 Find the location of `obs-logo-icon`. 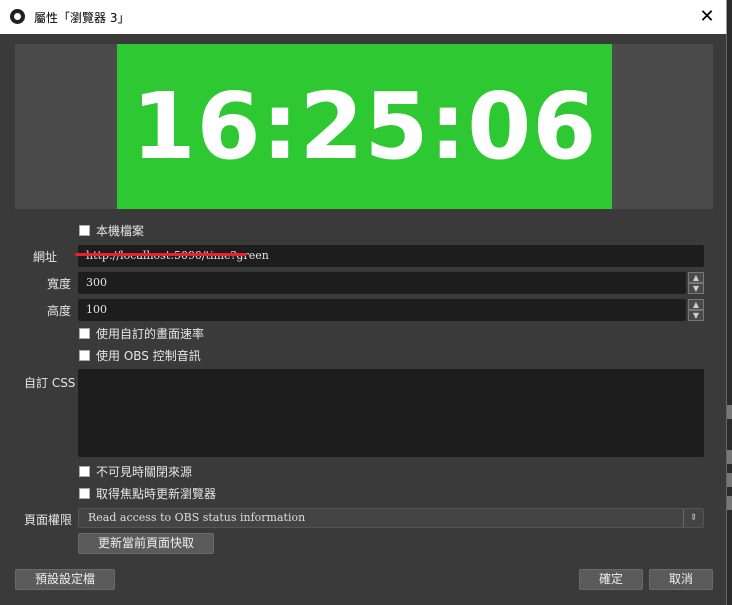

obs-logo-icon is located at coordinates (17, 16).